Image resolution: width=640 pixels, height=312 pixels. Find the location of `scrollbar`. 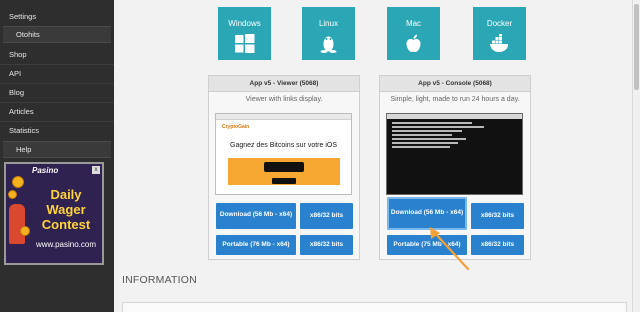

scrollbar is located at coordinates (636, 156).